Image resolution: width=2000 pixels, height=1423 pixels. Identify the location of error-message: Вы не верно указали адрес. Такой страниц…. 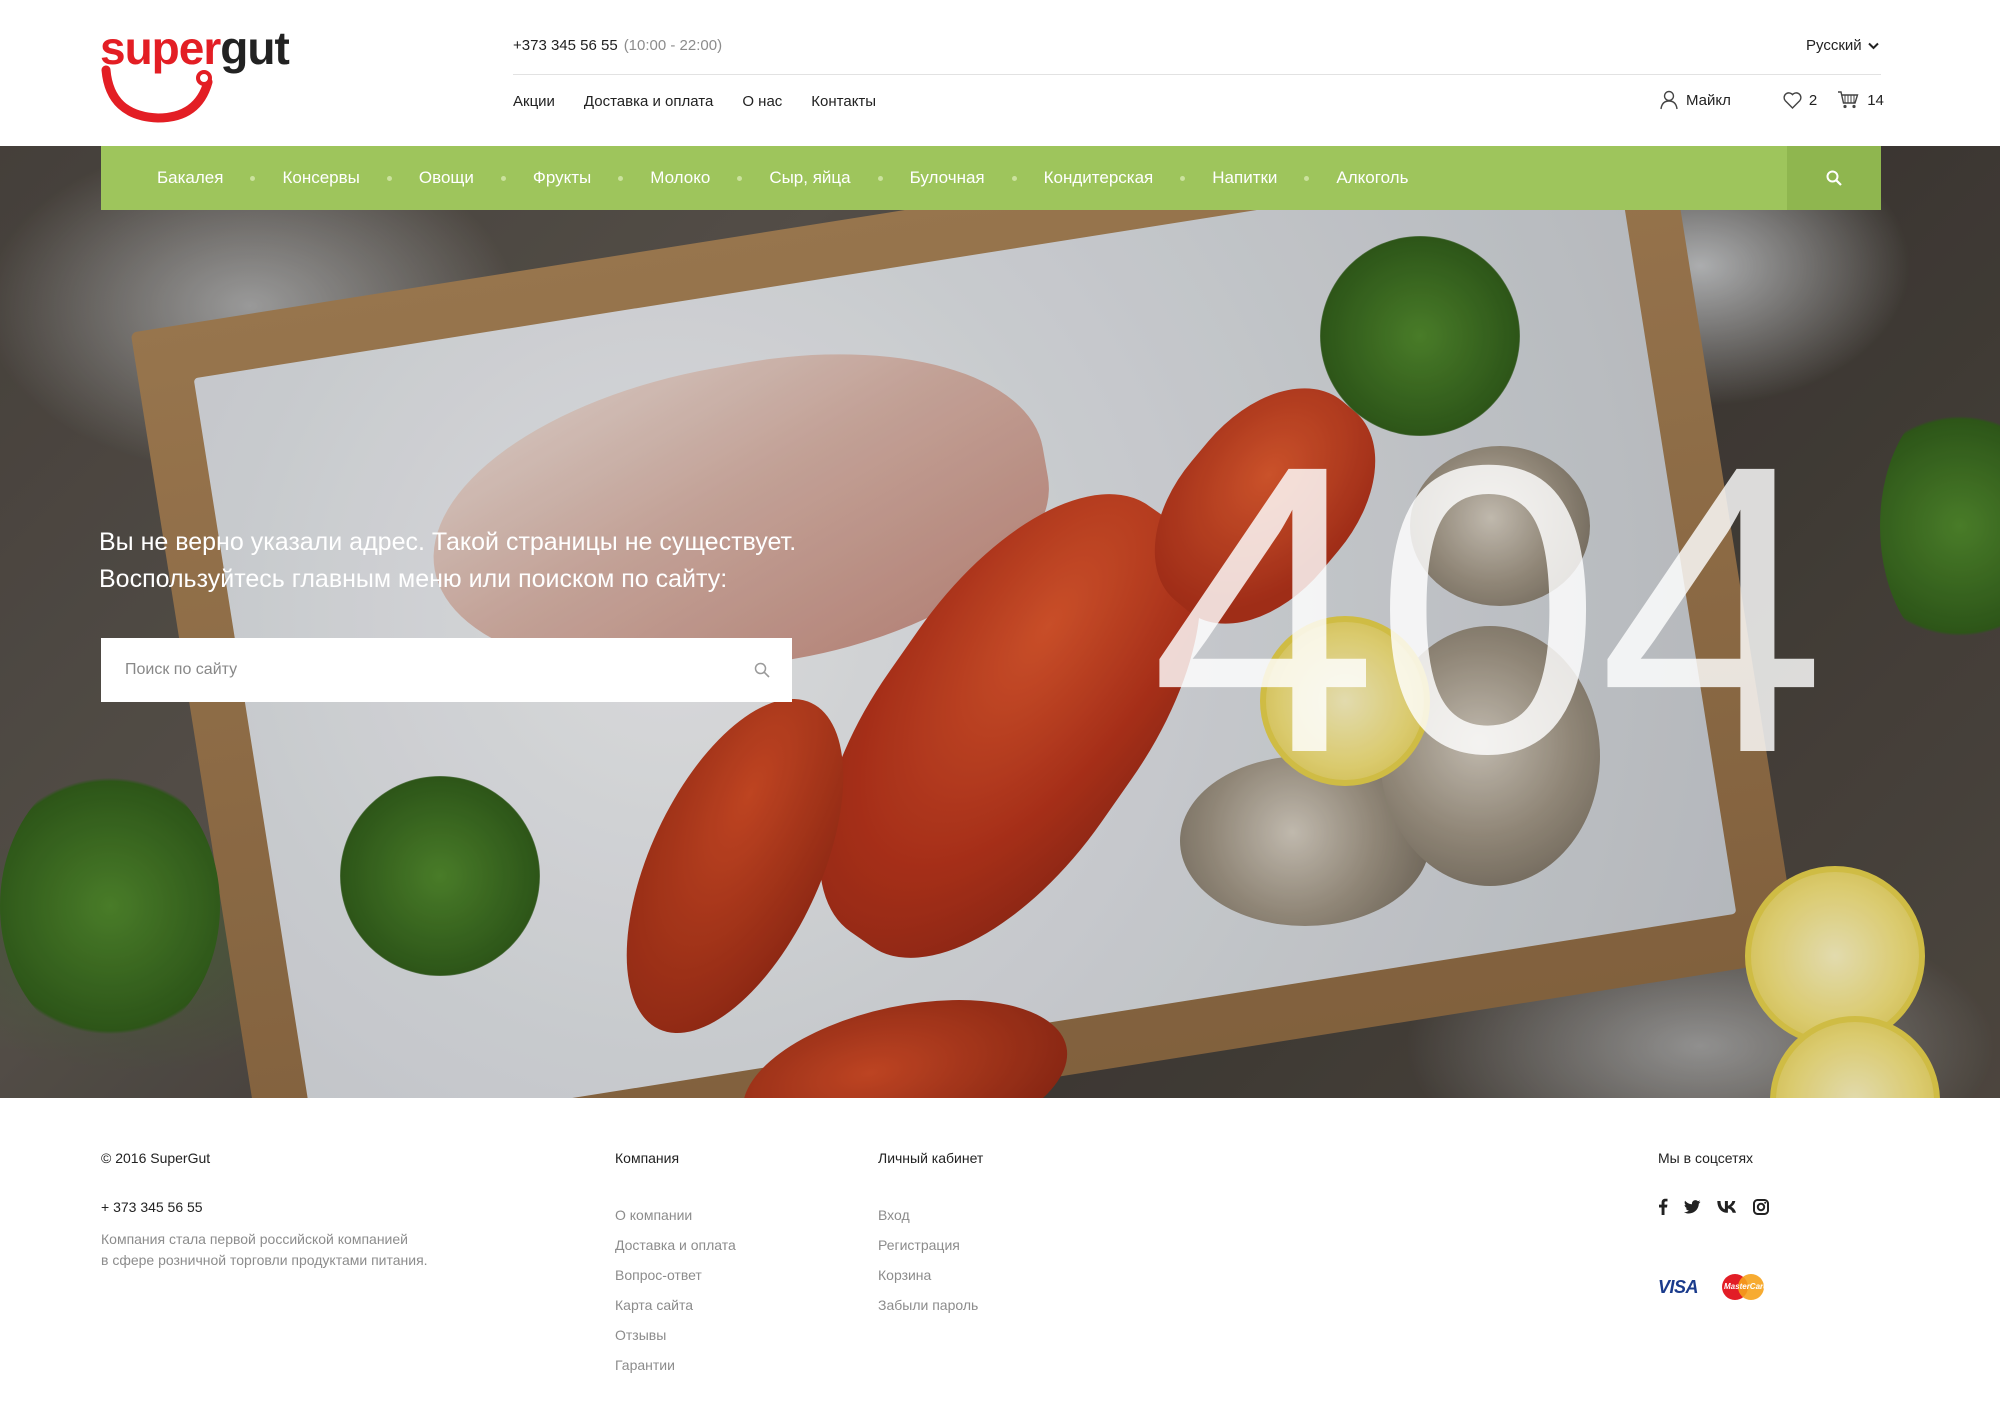
(479, 561).